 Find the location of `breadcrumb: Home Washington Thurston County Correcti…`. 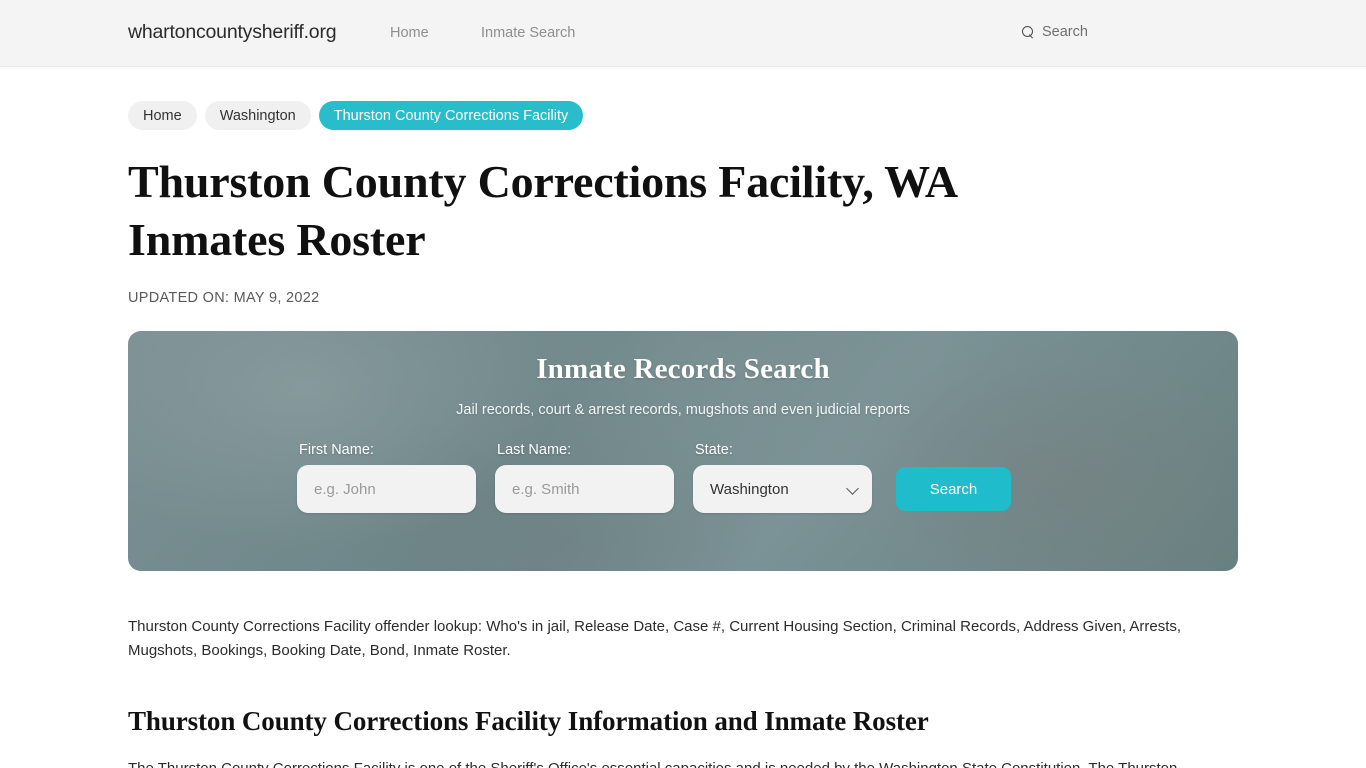

breadcrumb: Home Washington Thurston County Correcti… is located at coordinates (683, 115).